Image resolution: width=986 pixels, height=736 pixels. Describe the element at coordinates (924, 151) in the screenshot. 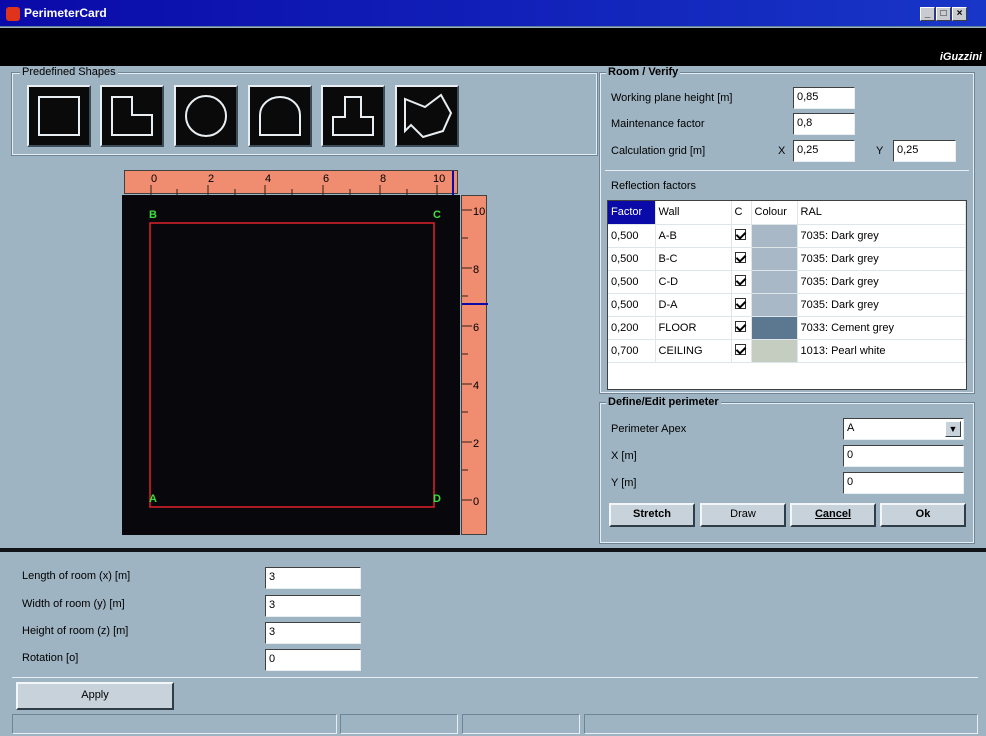

I see `grid-y-input: 0,25` at that location.